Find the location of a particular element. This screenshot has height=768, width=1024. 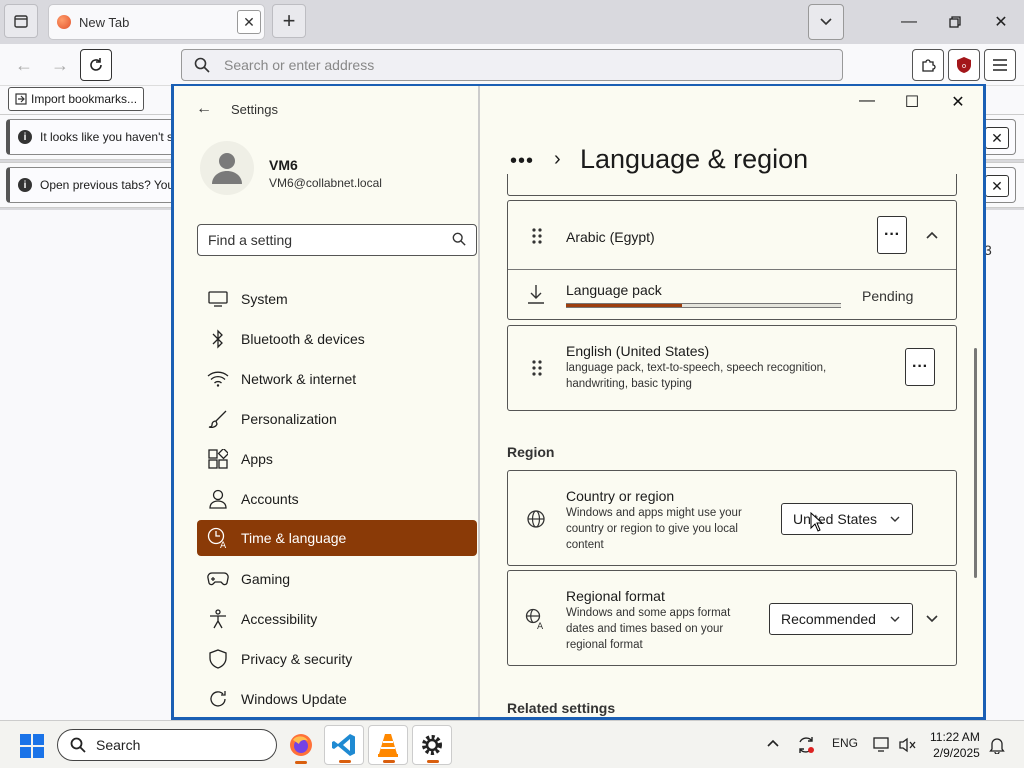

apps-icon is located at coordinates (218, 459).